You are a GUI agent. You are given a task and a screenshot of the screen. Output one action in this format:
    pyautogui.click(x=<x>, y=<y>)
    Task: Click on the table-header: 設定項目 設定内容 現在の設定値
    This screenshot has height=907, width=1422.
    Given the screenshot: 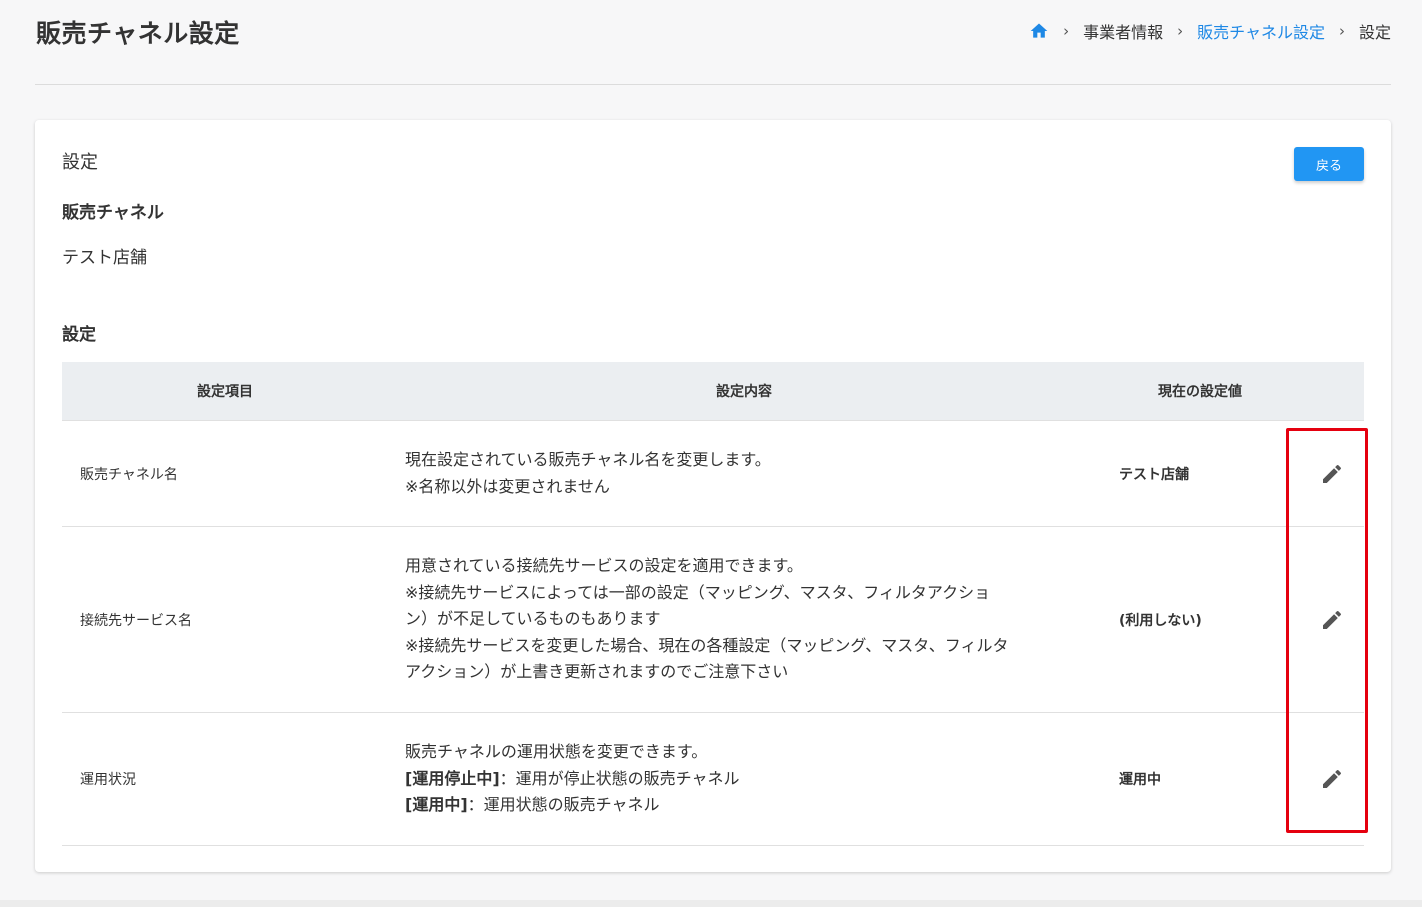 What is the action you would take?
    pyautogui.click(x=713, y=391)
    